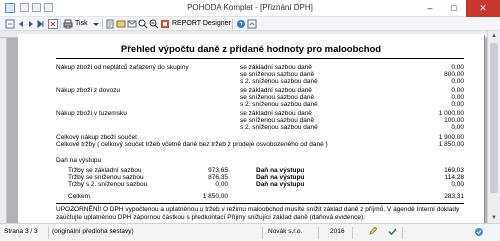  What do you see at coordinates (21, 24) in the screenshot?
I see `prev-page-icon` at bounding box center [21, 24].